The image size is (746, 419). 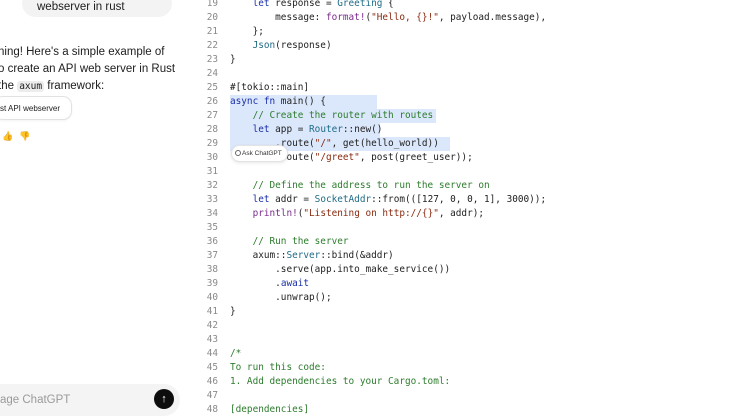 What do you see at coordinates (343, 115) in the screenshot?
I see `code-text: // Create the router with routes` at bounding box center [343, 115].